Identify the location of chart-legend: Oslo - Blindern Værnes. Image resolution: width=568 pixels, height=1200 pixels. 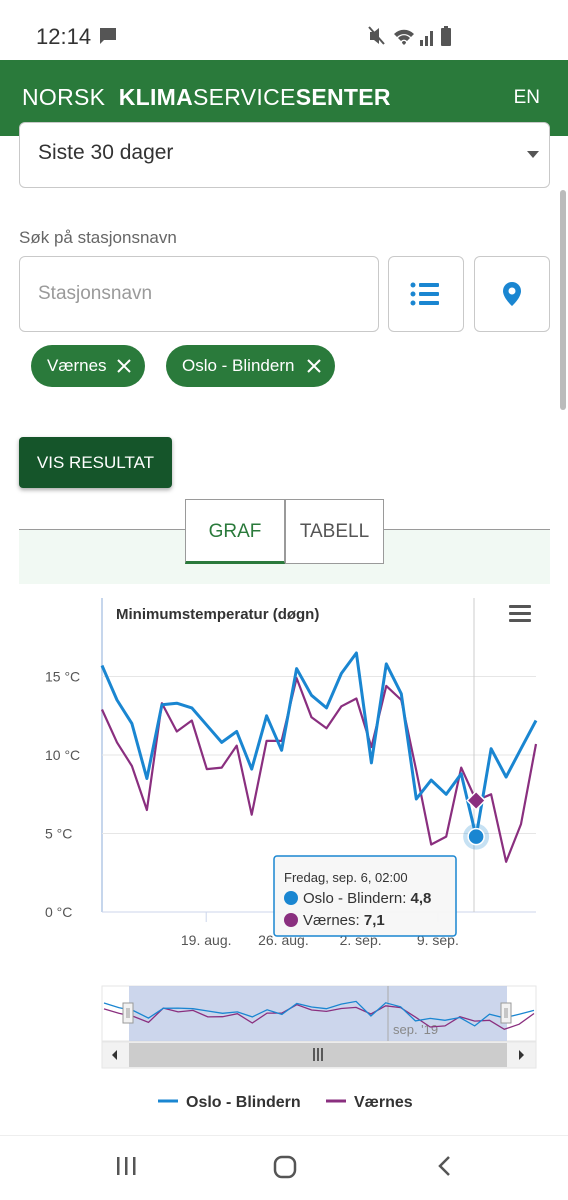
(285, 1102).